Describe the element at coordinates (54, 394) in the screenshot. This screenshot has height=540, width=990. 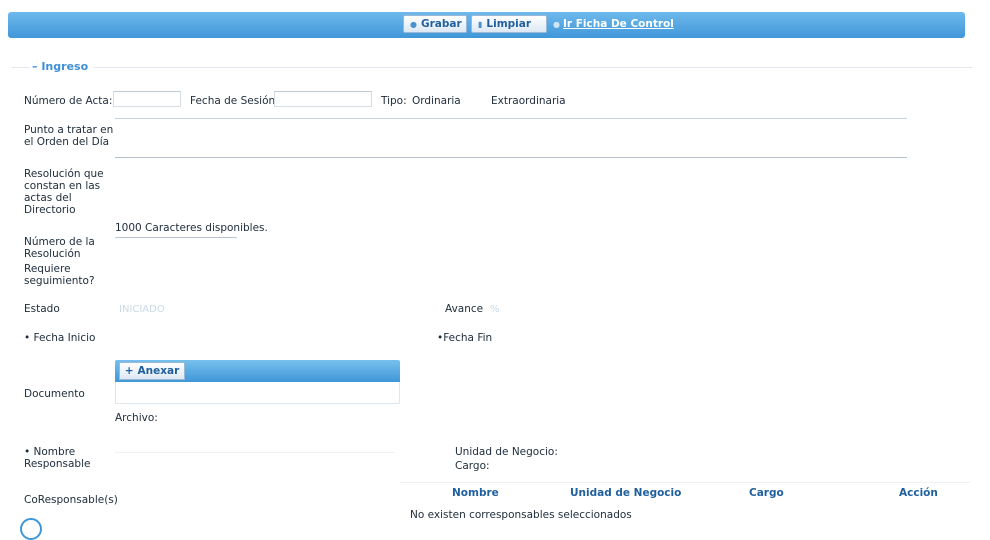
I see `documento-label: Documento` at that location.